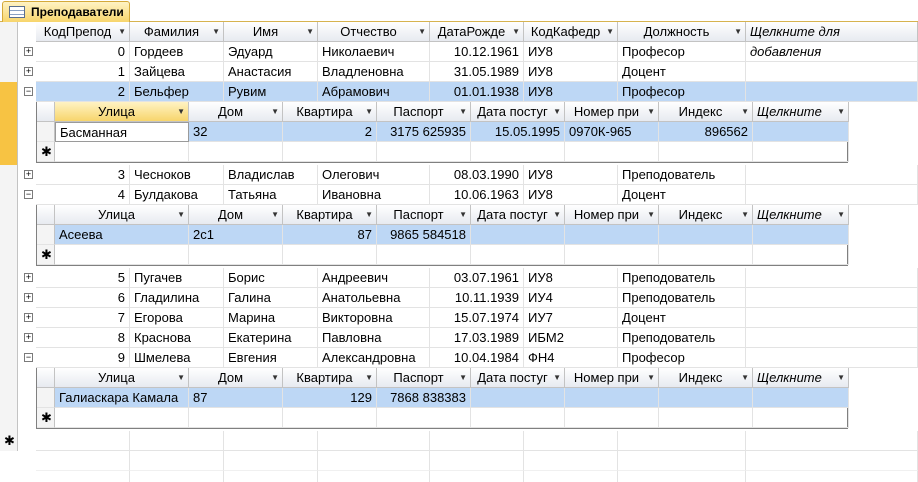 The image size is (918, 482). What do you see at coordinates (46, 132) in the screenshot?
I see `sub-row-selector` at bounding box center [46, 132].